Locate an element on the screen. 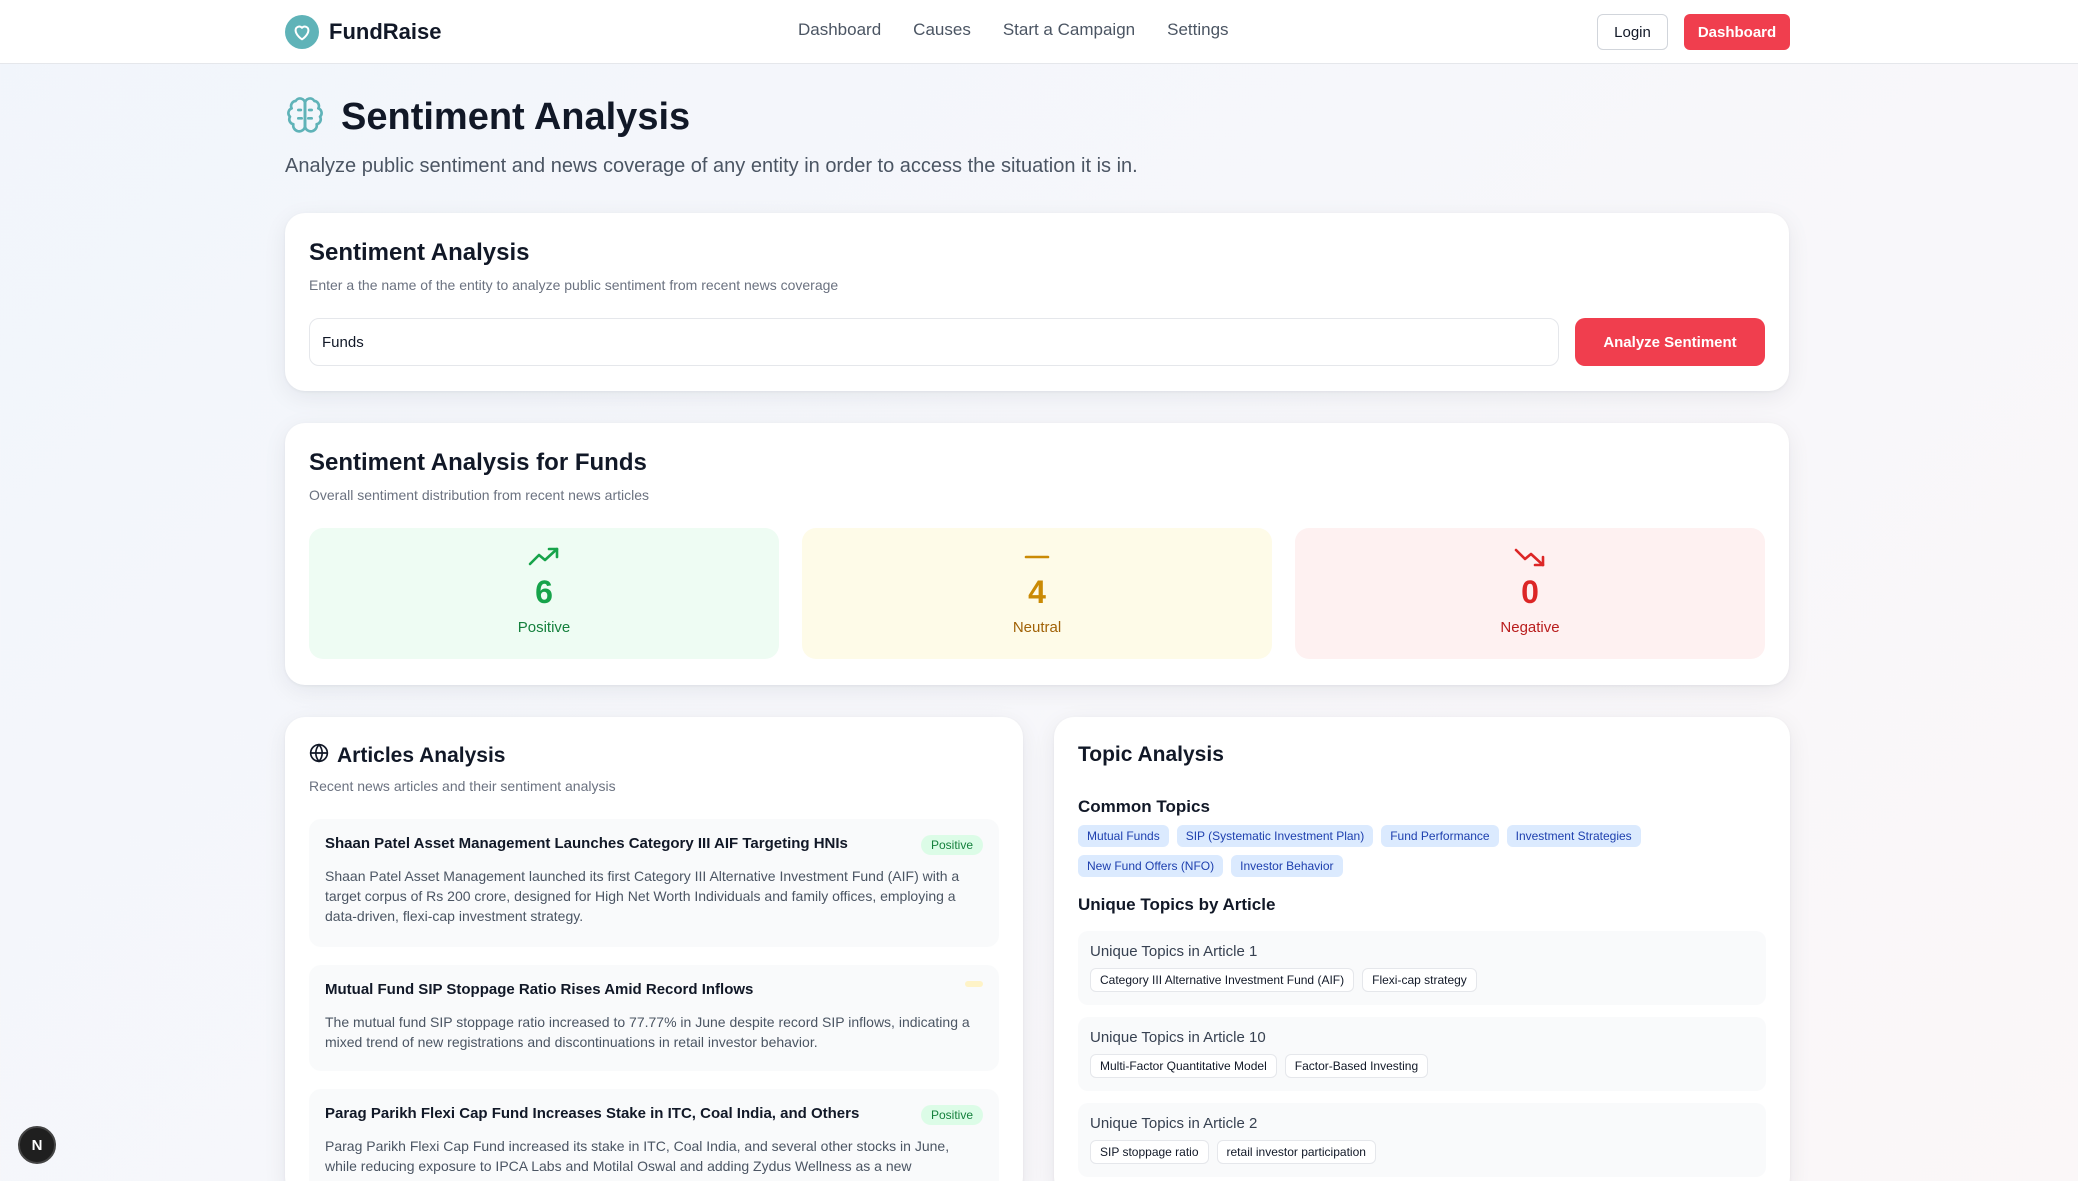 The image size is (2078, 1181). negative-count: 0 is located at coordinates (1530, 592).